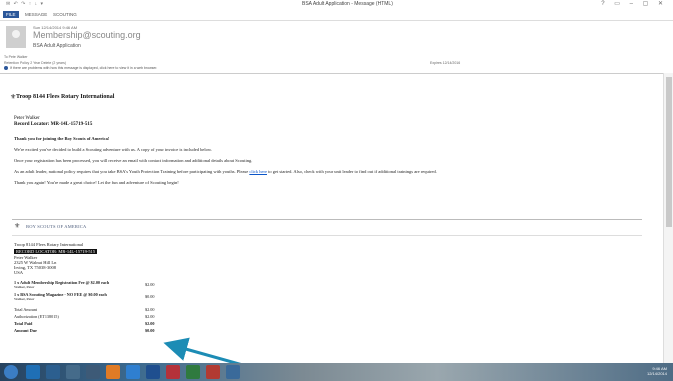  I want to click on tab-scouting: SCOUTING, so click(65, 14).